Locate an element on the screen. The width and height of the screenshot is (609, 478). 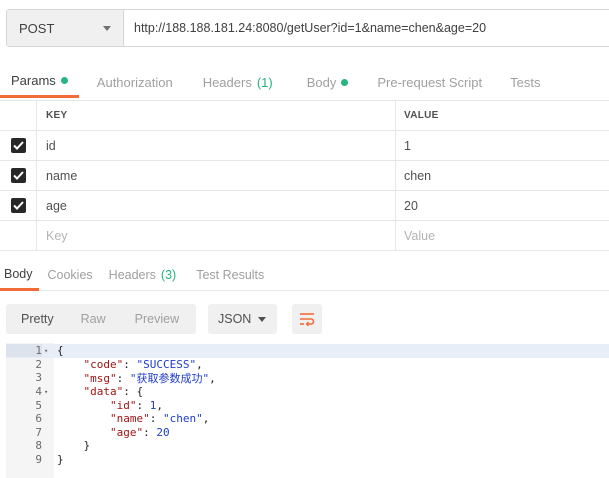
tab-authorization-label: Authorization is located at coordinates (134, 82).